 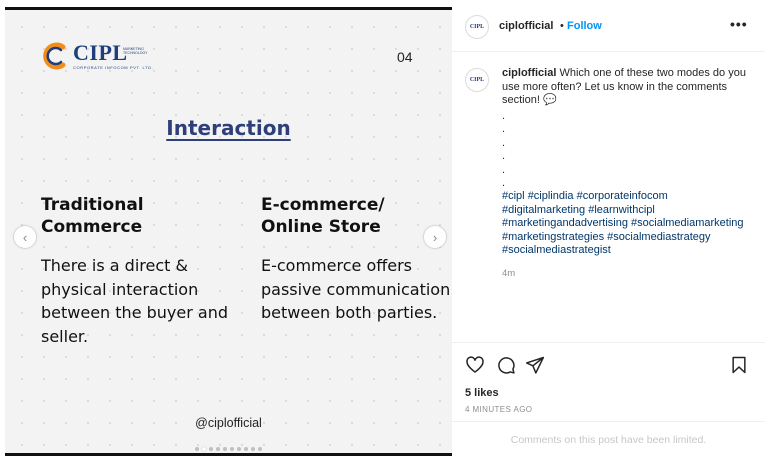 I want to click on bookmark-icon, so click(x=739, y=365).